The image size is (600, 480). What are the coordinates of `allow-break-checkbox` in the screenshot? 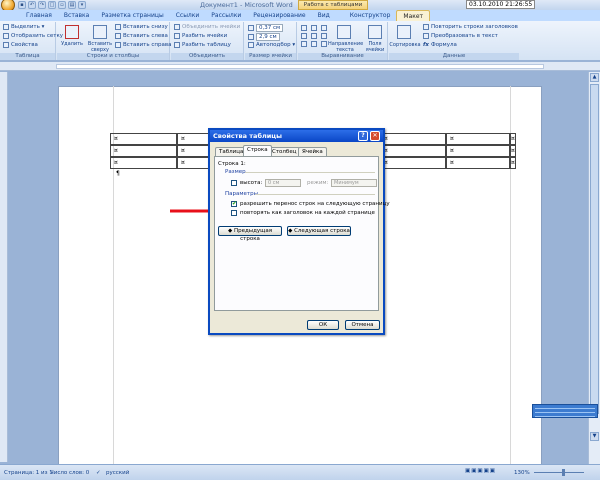 It's located at (234, 203).